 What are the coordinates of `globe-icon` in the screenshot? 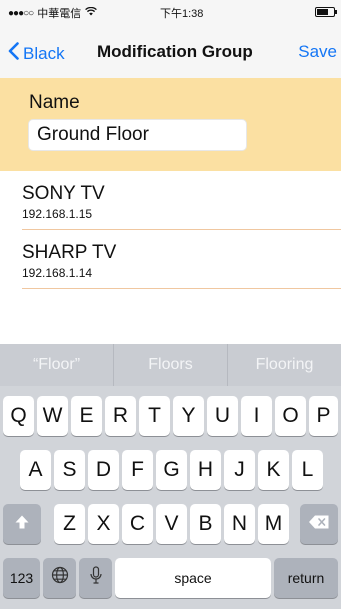 It's located at (60, 578).